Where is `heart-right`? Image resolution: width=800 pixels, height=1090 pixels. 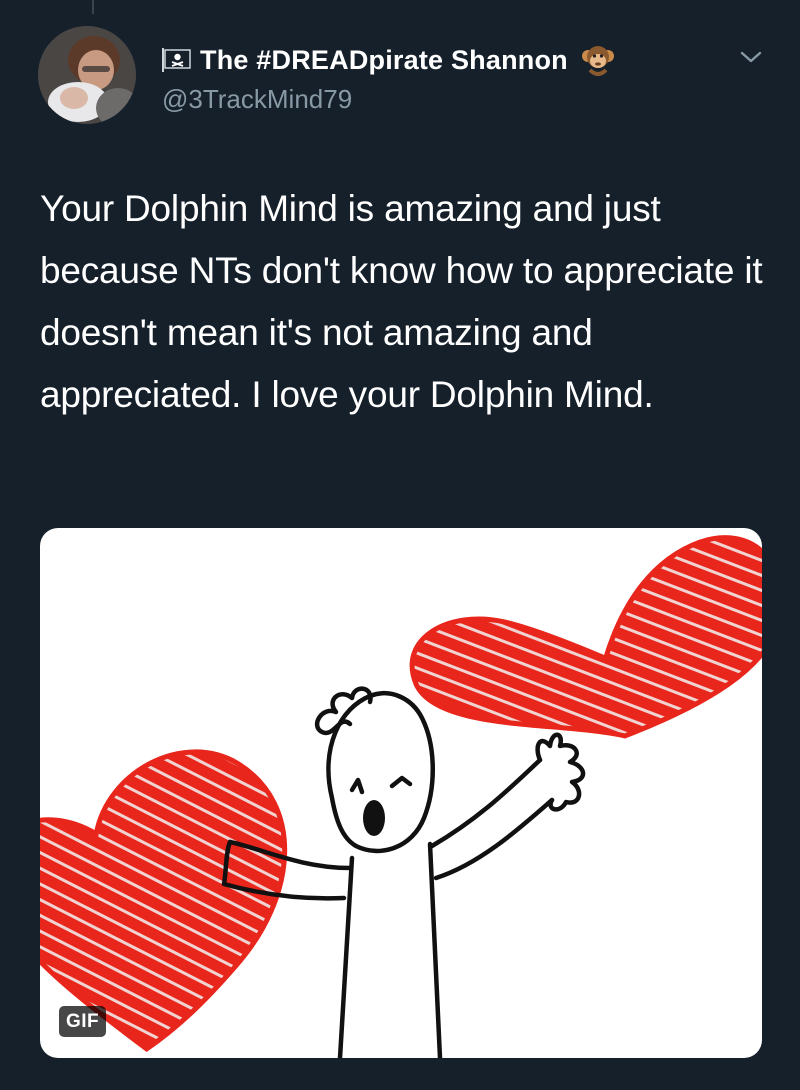 heart-right is located at coordinates (585, 637).